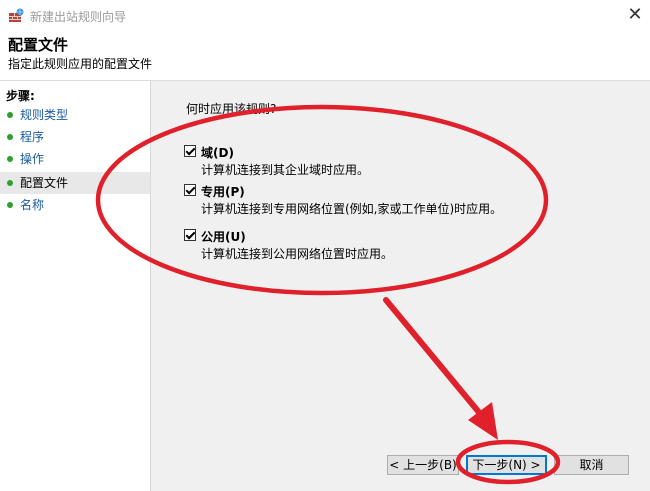  Describe the element at coordinates (190, 190) in the screenshot. I see `private-checkbox` at that location.